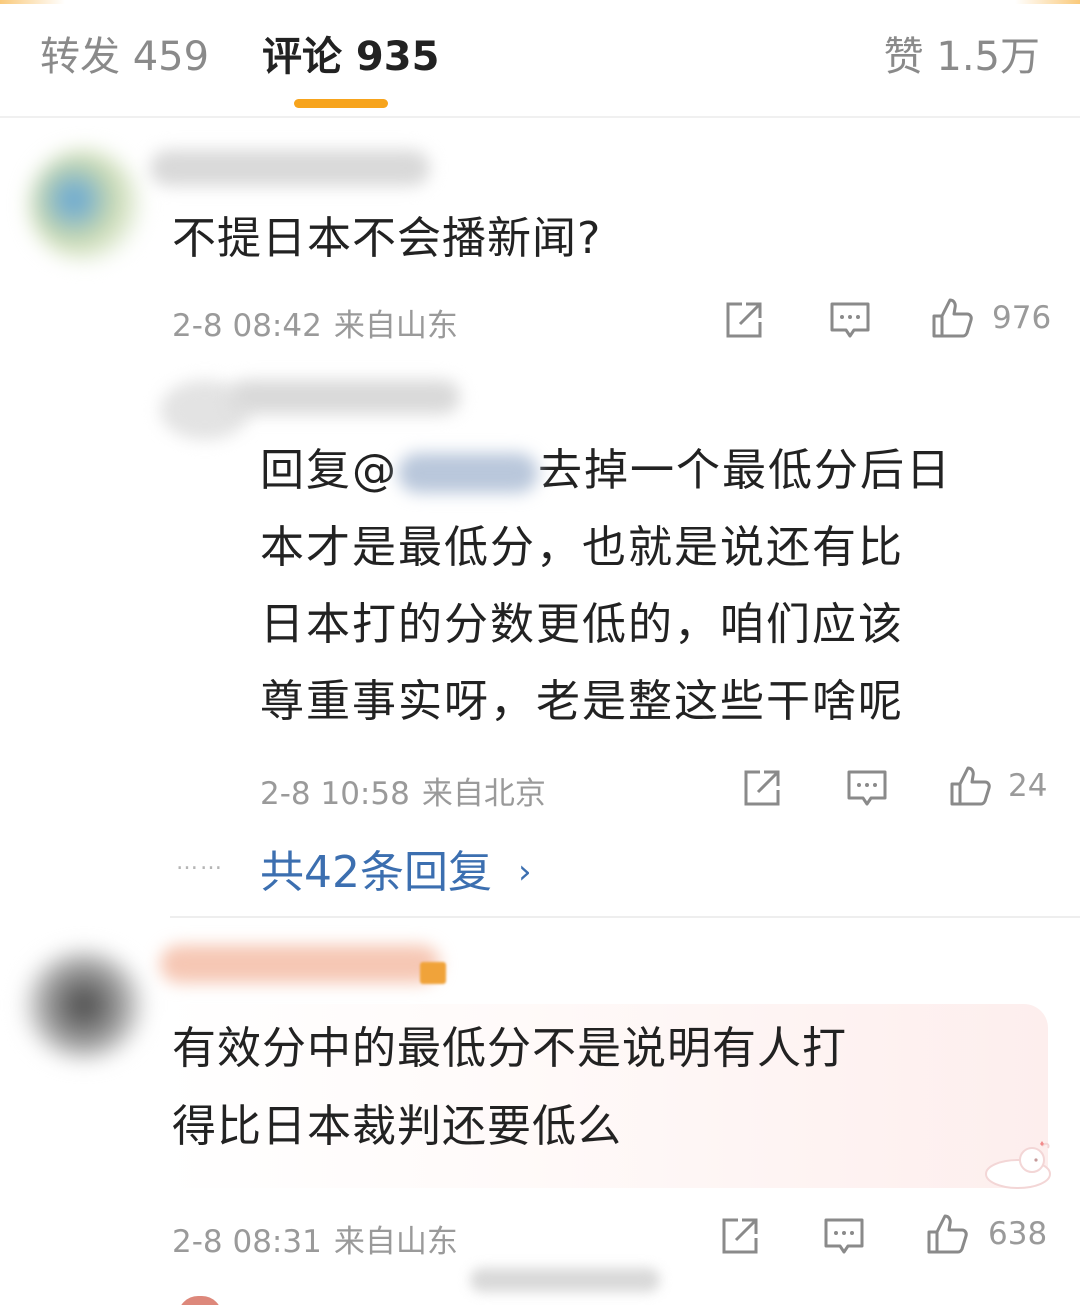 Image resolution: width=1080 pixels, height=1305 pixels. I want to click on reply-date: 2-8 10:58, so click(335, 794).